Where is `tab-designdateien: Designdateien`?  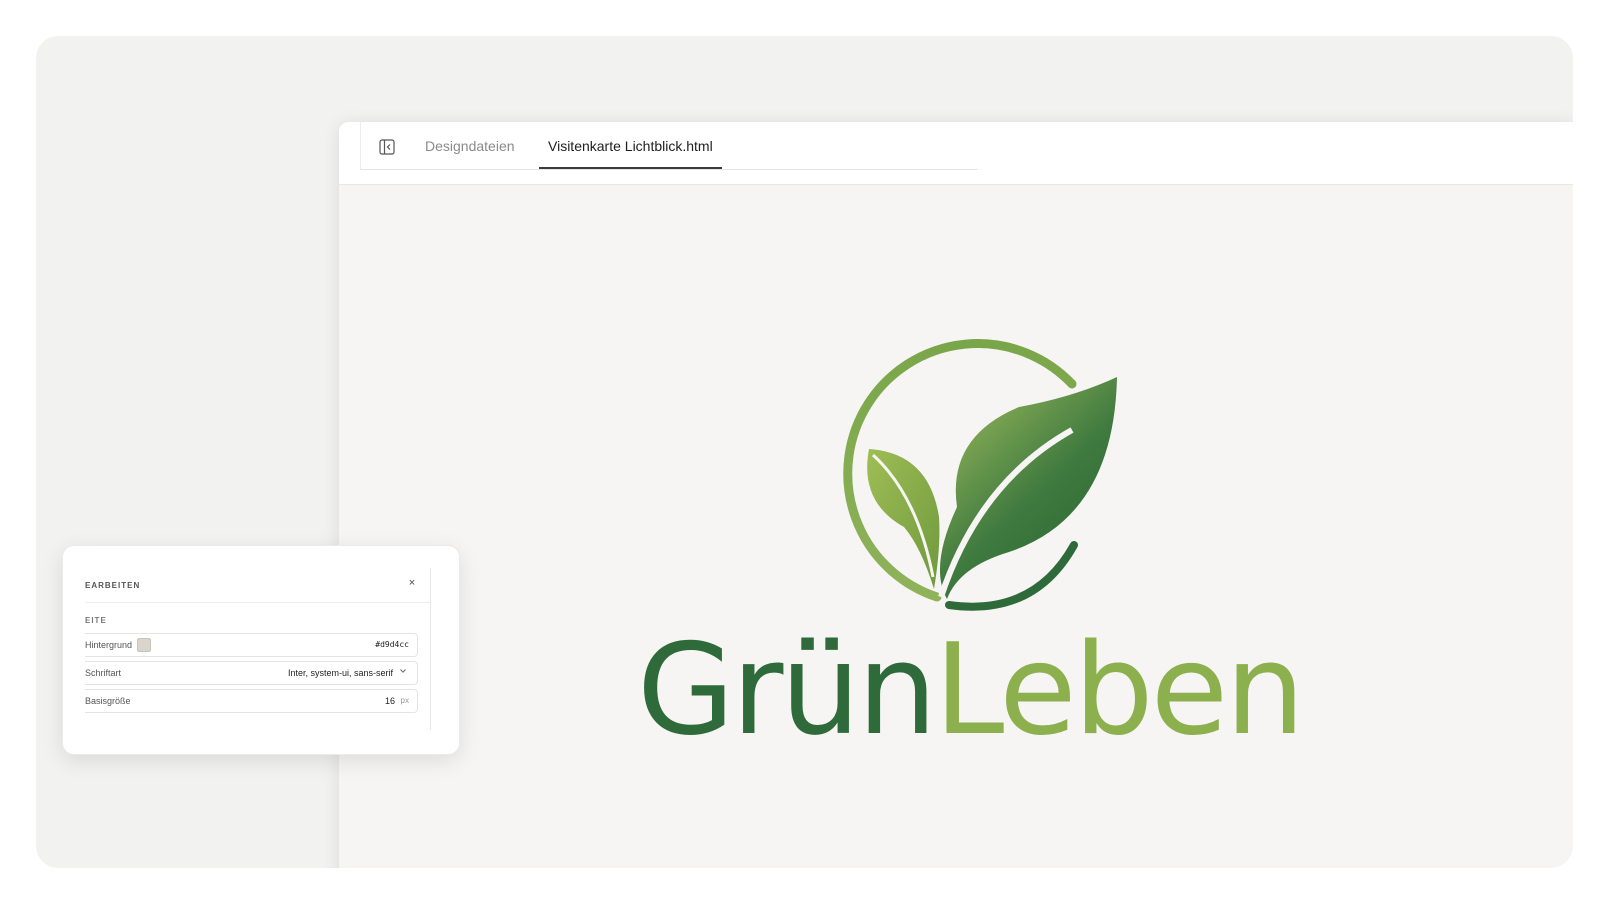
tab-designdateien: Designdateien is located at coordinates (470, 145).